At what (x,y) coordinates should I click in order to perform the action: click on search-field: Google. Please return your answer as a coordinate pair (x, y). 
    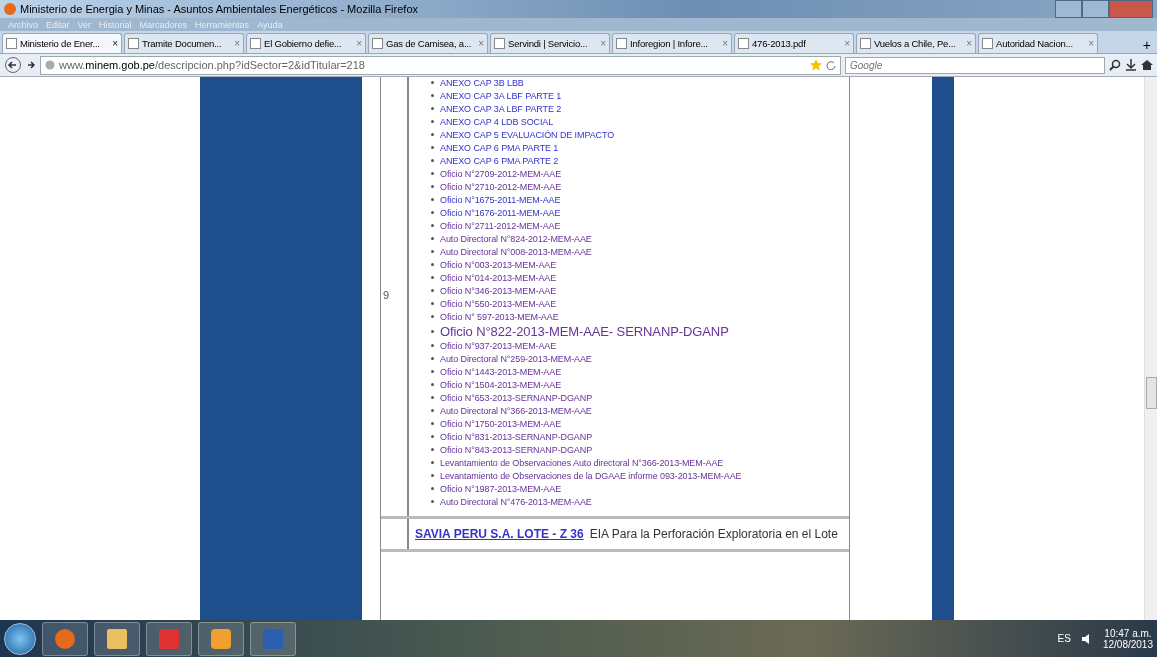
    Looking at the image, I should click on (975, 65).